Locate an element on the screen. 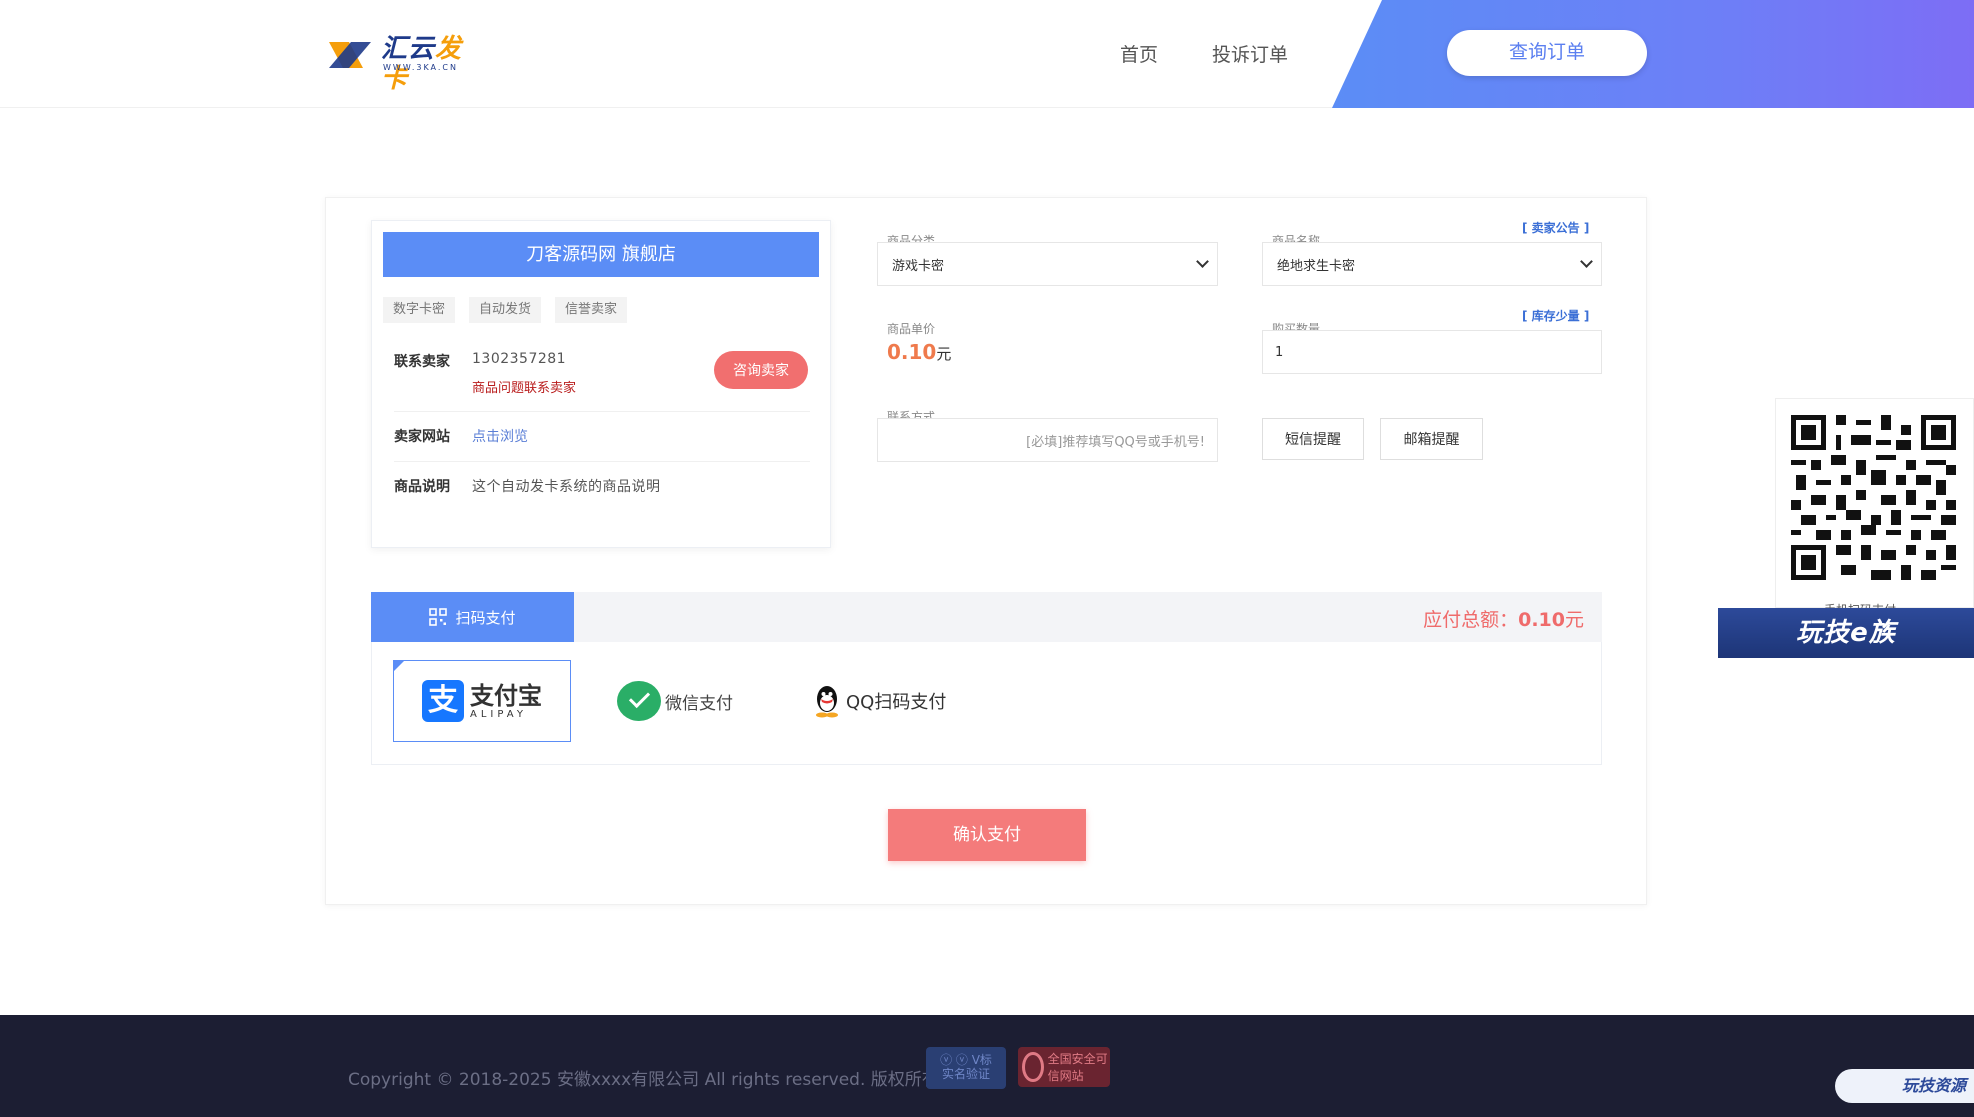 This screenshot has width=1974, height=1117. header-gradient is located at coordinates (1653, 54).